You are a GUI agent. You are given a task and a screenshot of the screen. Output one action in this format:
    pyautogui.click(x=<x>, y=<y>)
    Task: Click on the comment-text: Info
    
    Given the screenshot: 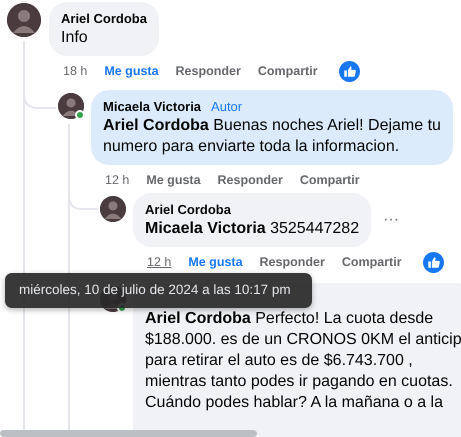 What is the action you would take?
    pyautogui.click(x=75, y=38)
    